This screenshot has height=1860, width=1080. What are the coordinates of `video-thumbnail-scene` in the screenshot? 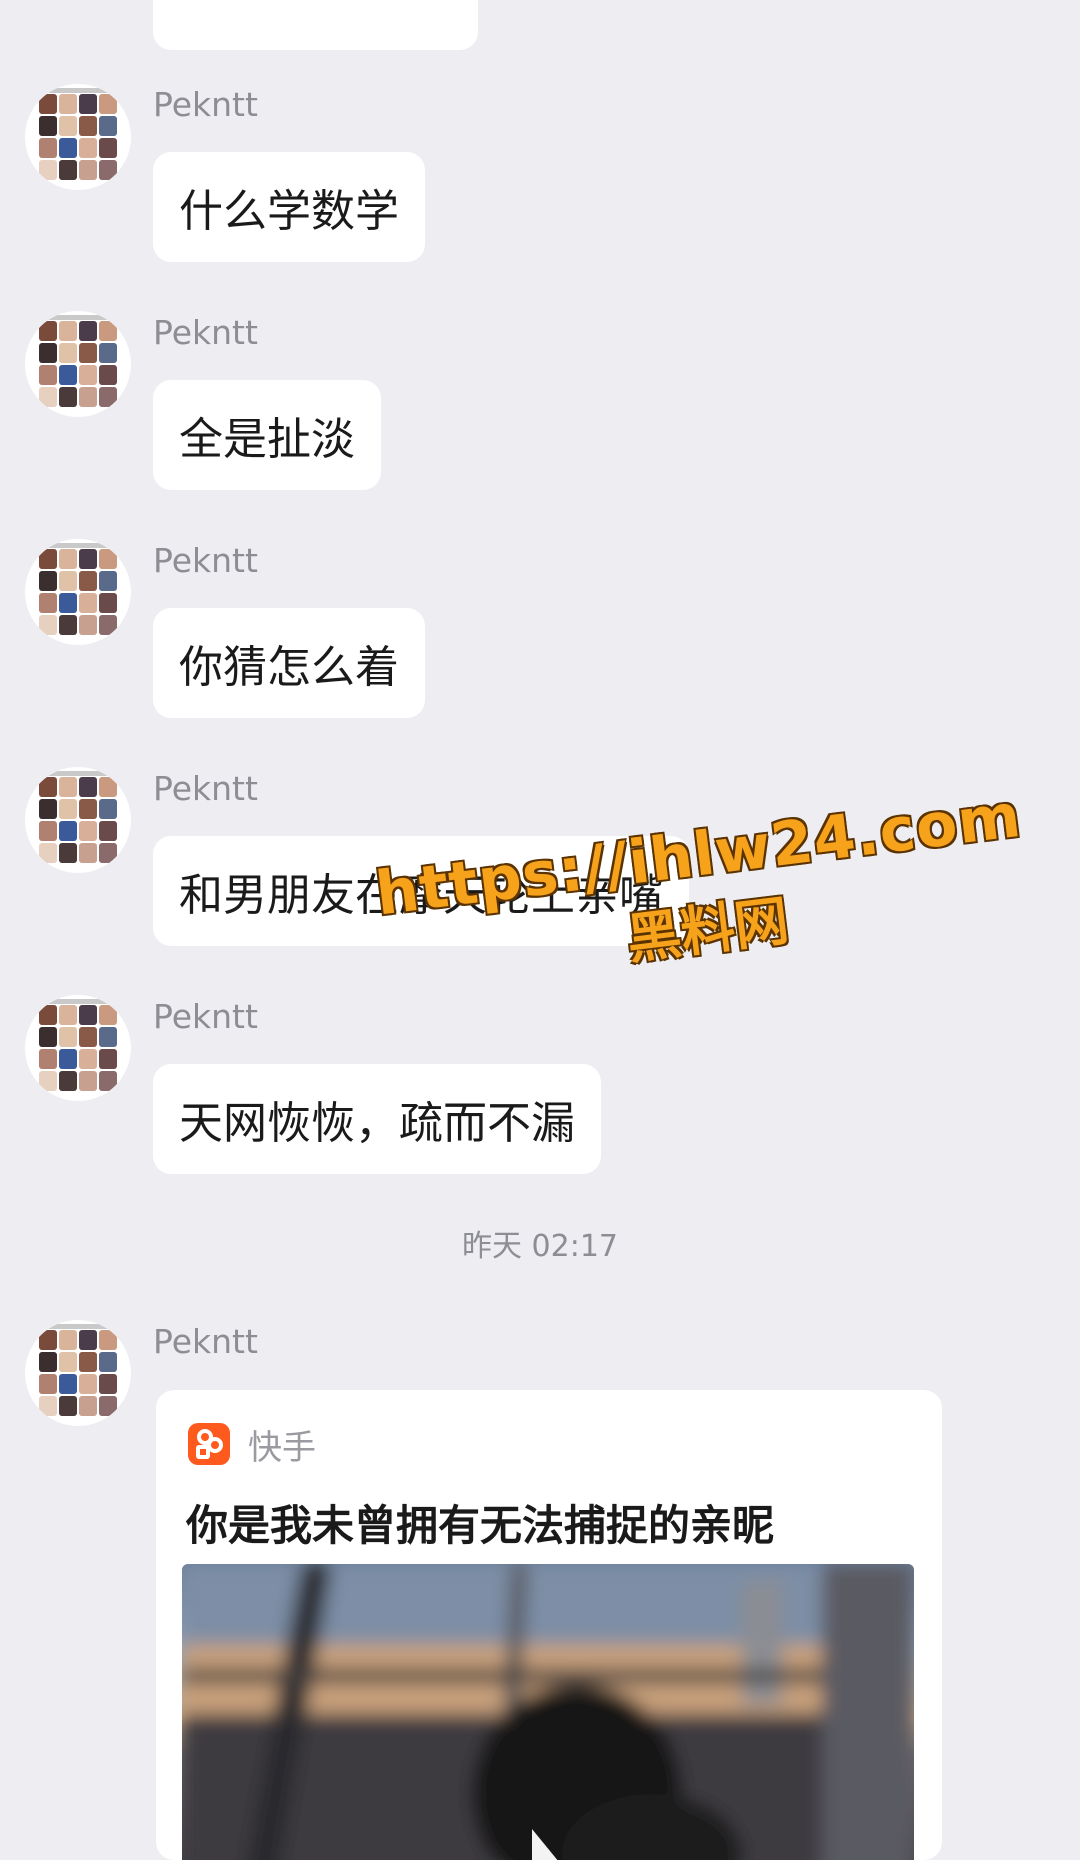 It's located at (548, 1712).